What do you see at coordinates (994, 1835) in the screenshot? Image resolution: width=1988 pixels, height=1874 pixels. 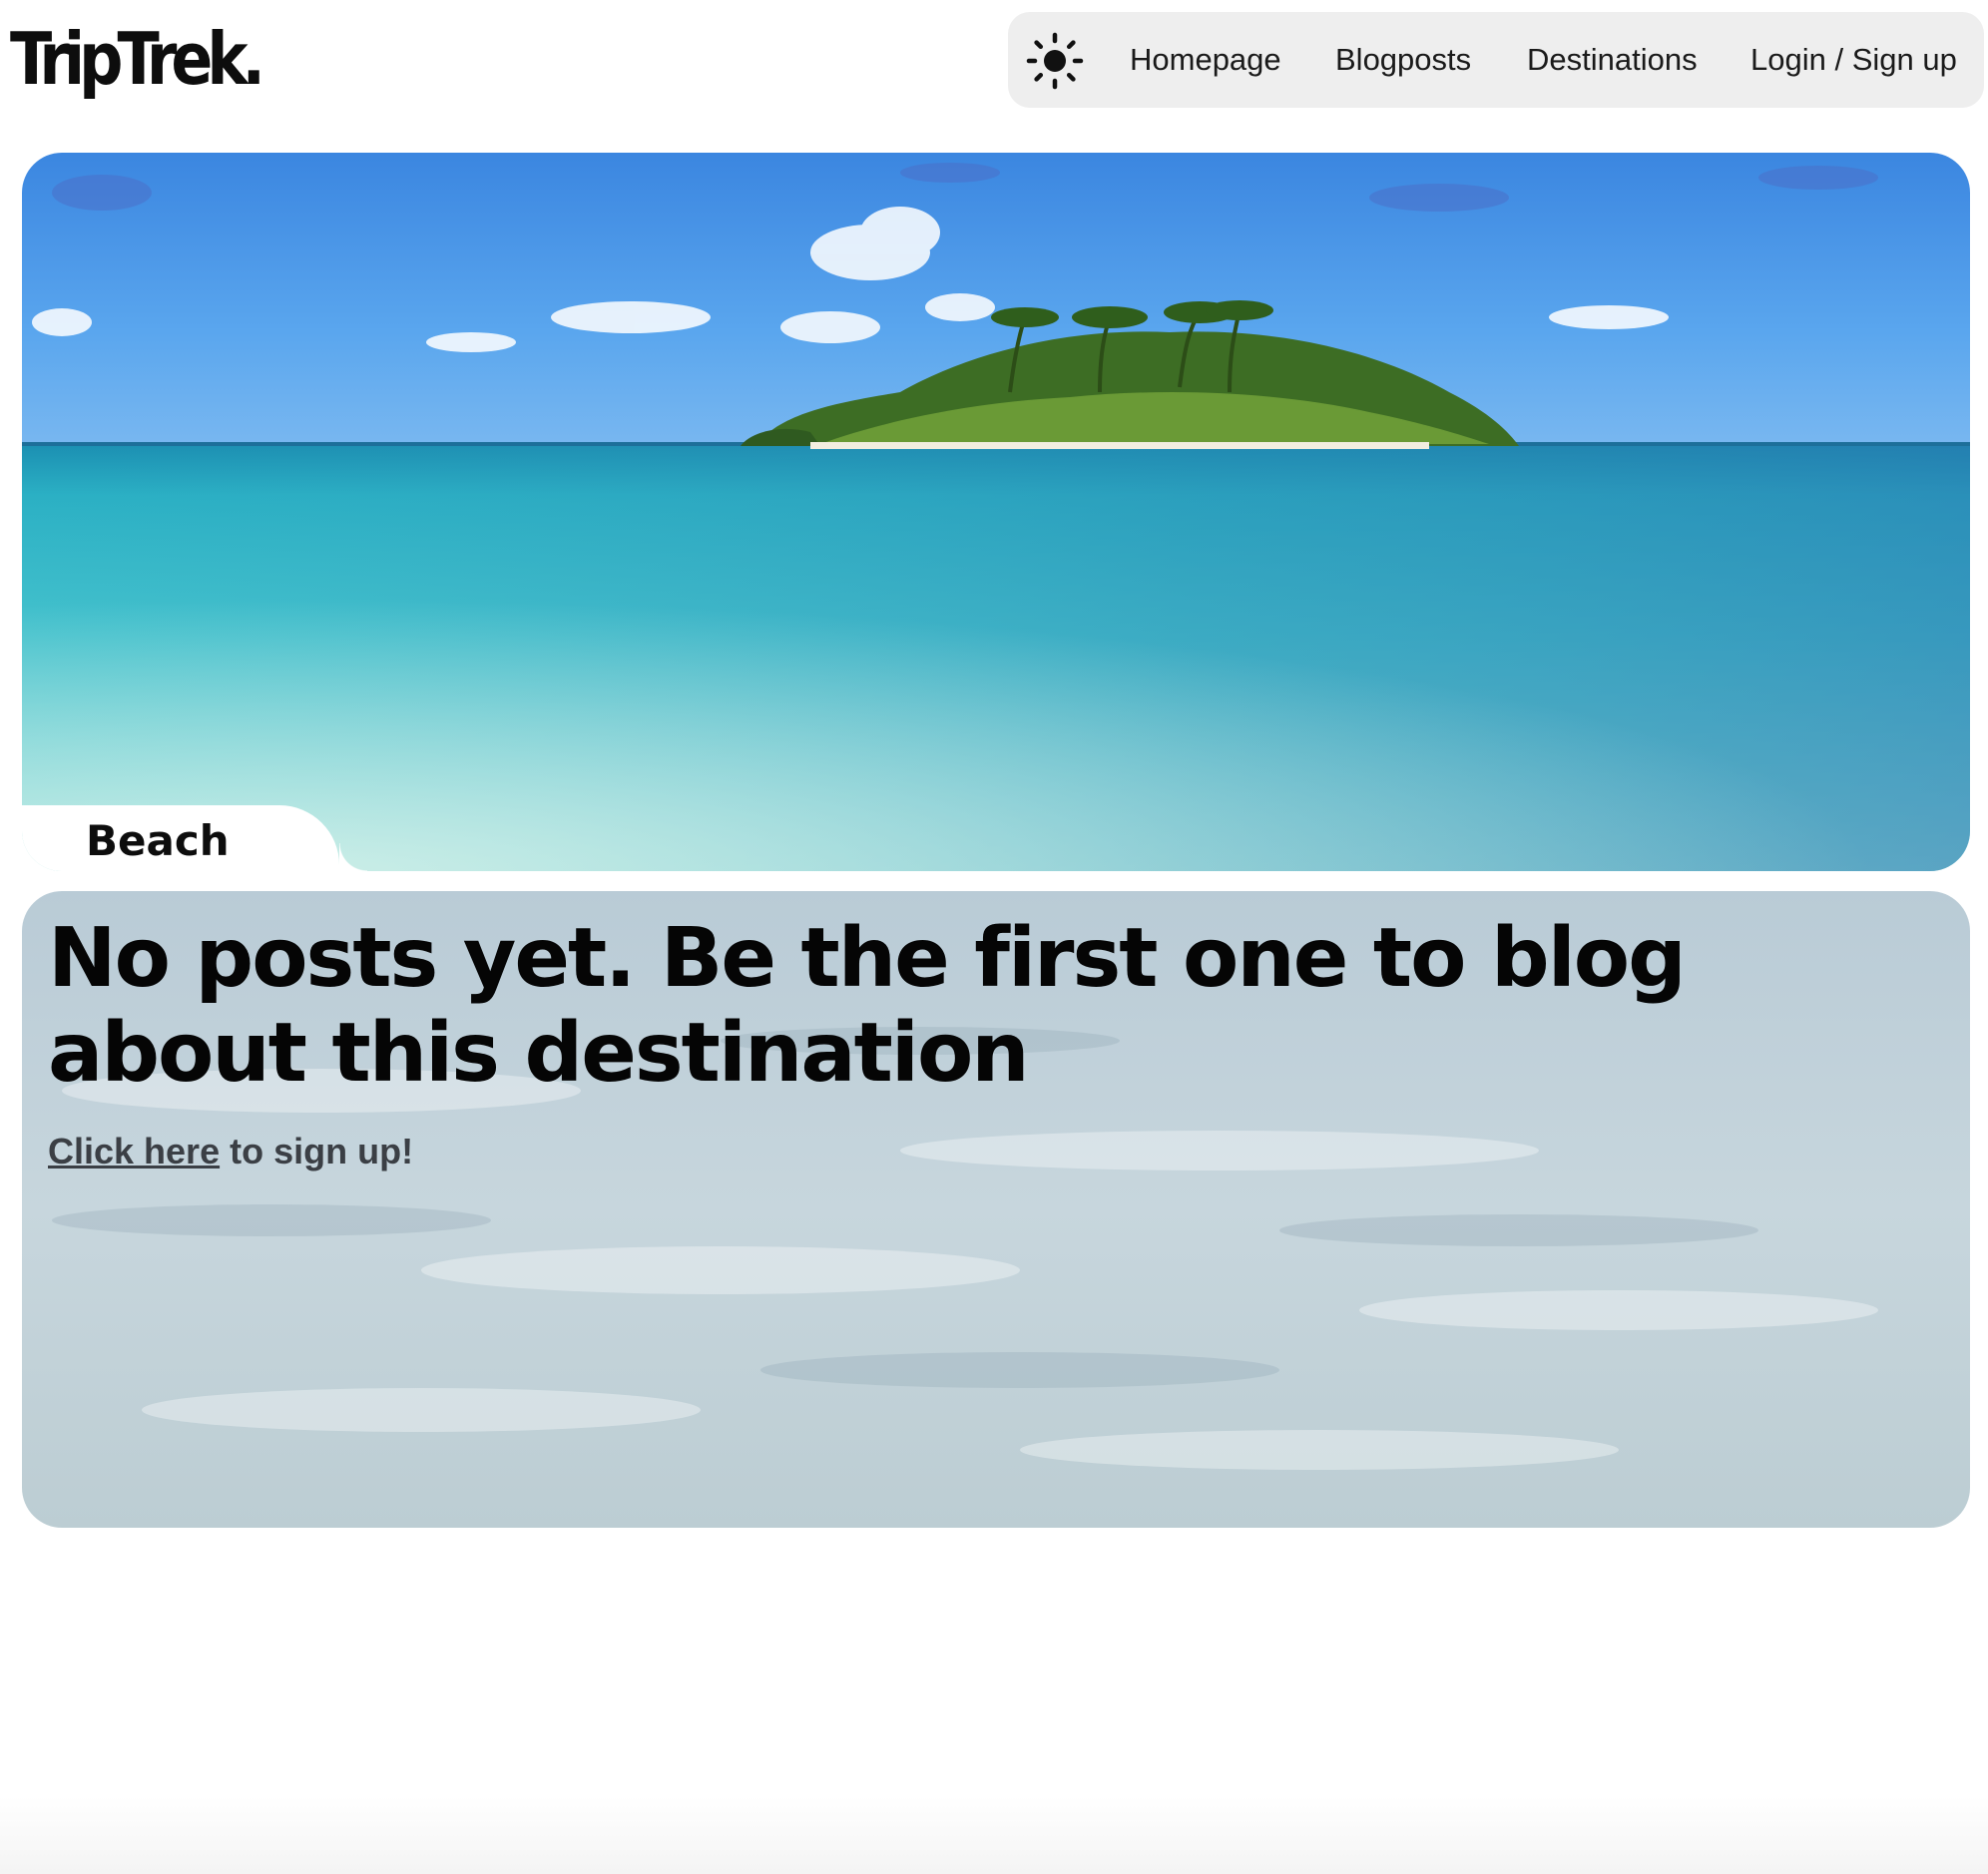 I see `page-bottom-fade` at bounding box center [994, 1835].